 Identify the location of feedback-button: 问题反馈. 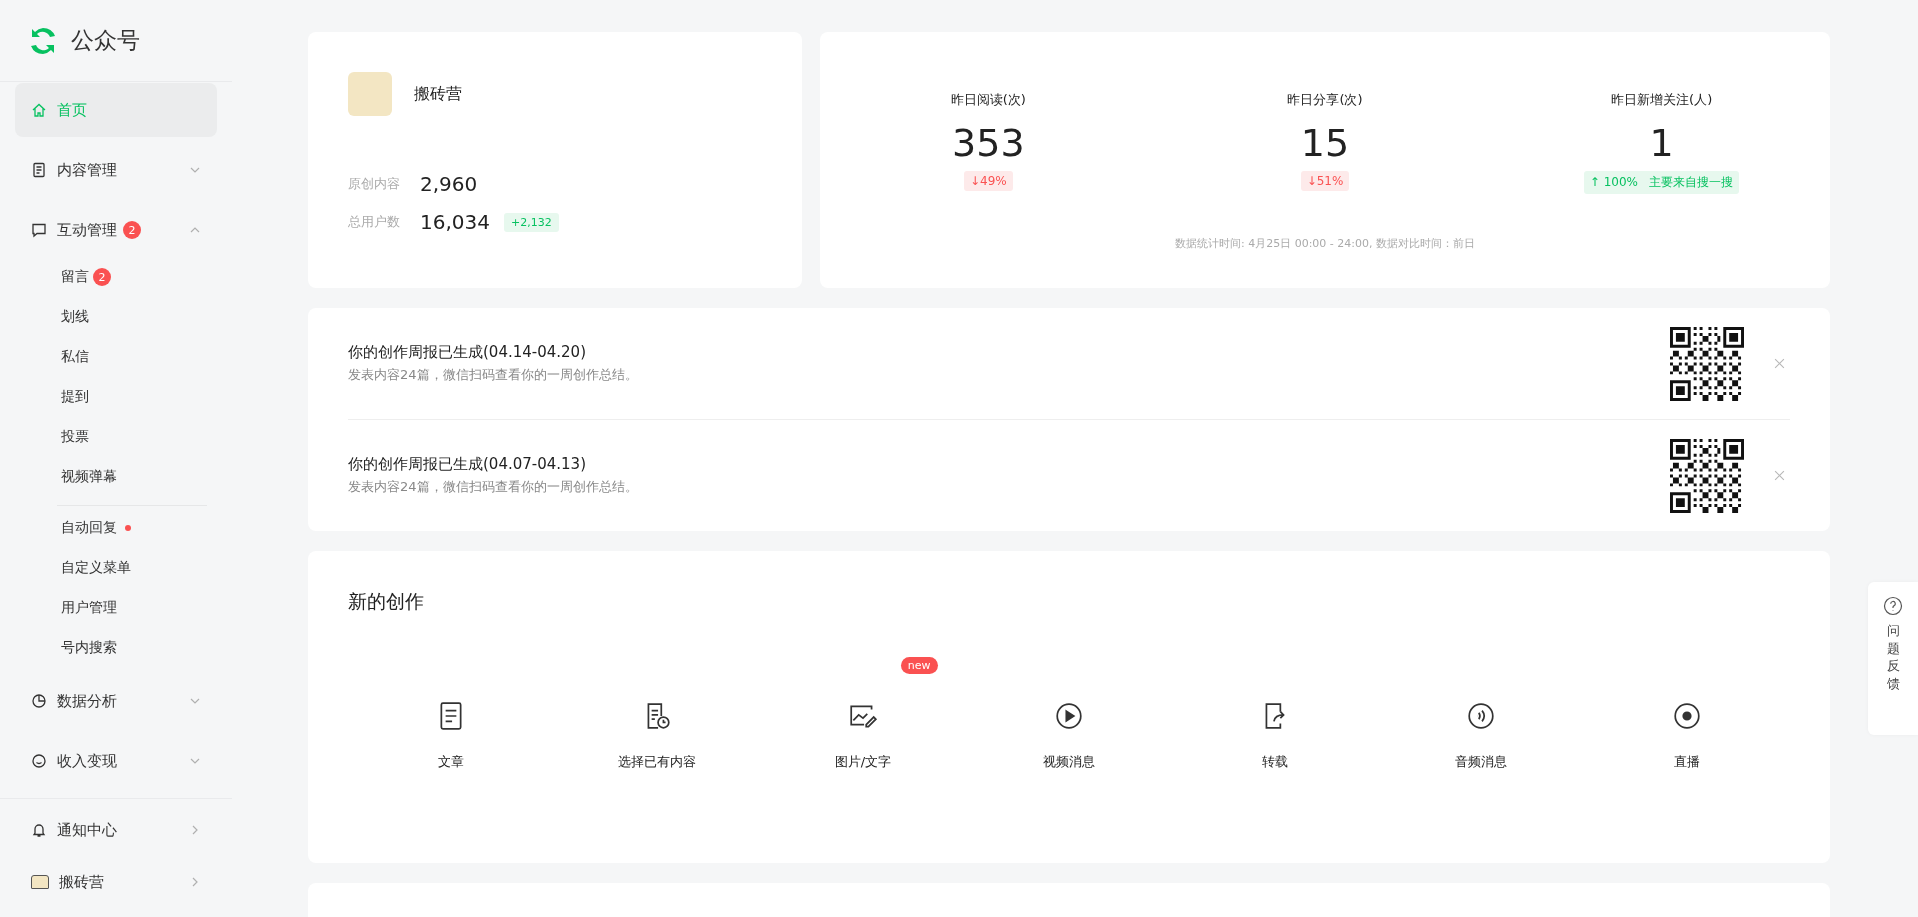
(1893, 658).